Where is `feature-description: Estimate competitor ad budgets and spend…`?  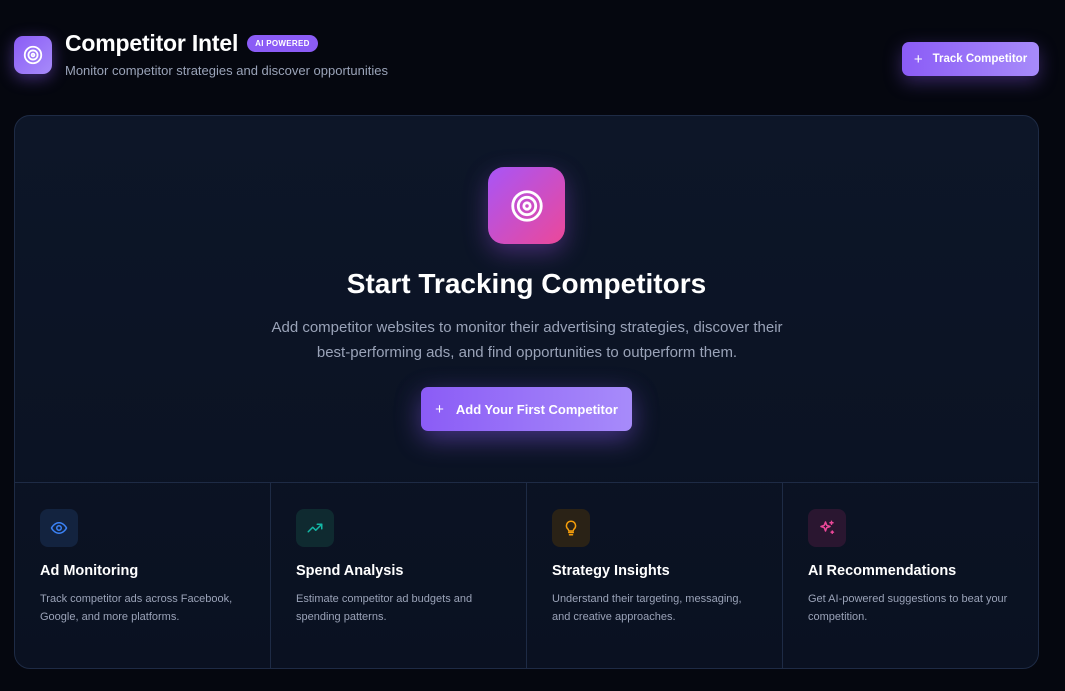 feature-description: Estimate competitor ad budgets and spend… is located at coordinates (384, 608).